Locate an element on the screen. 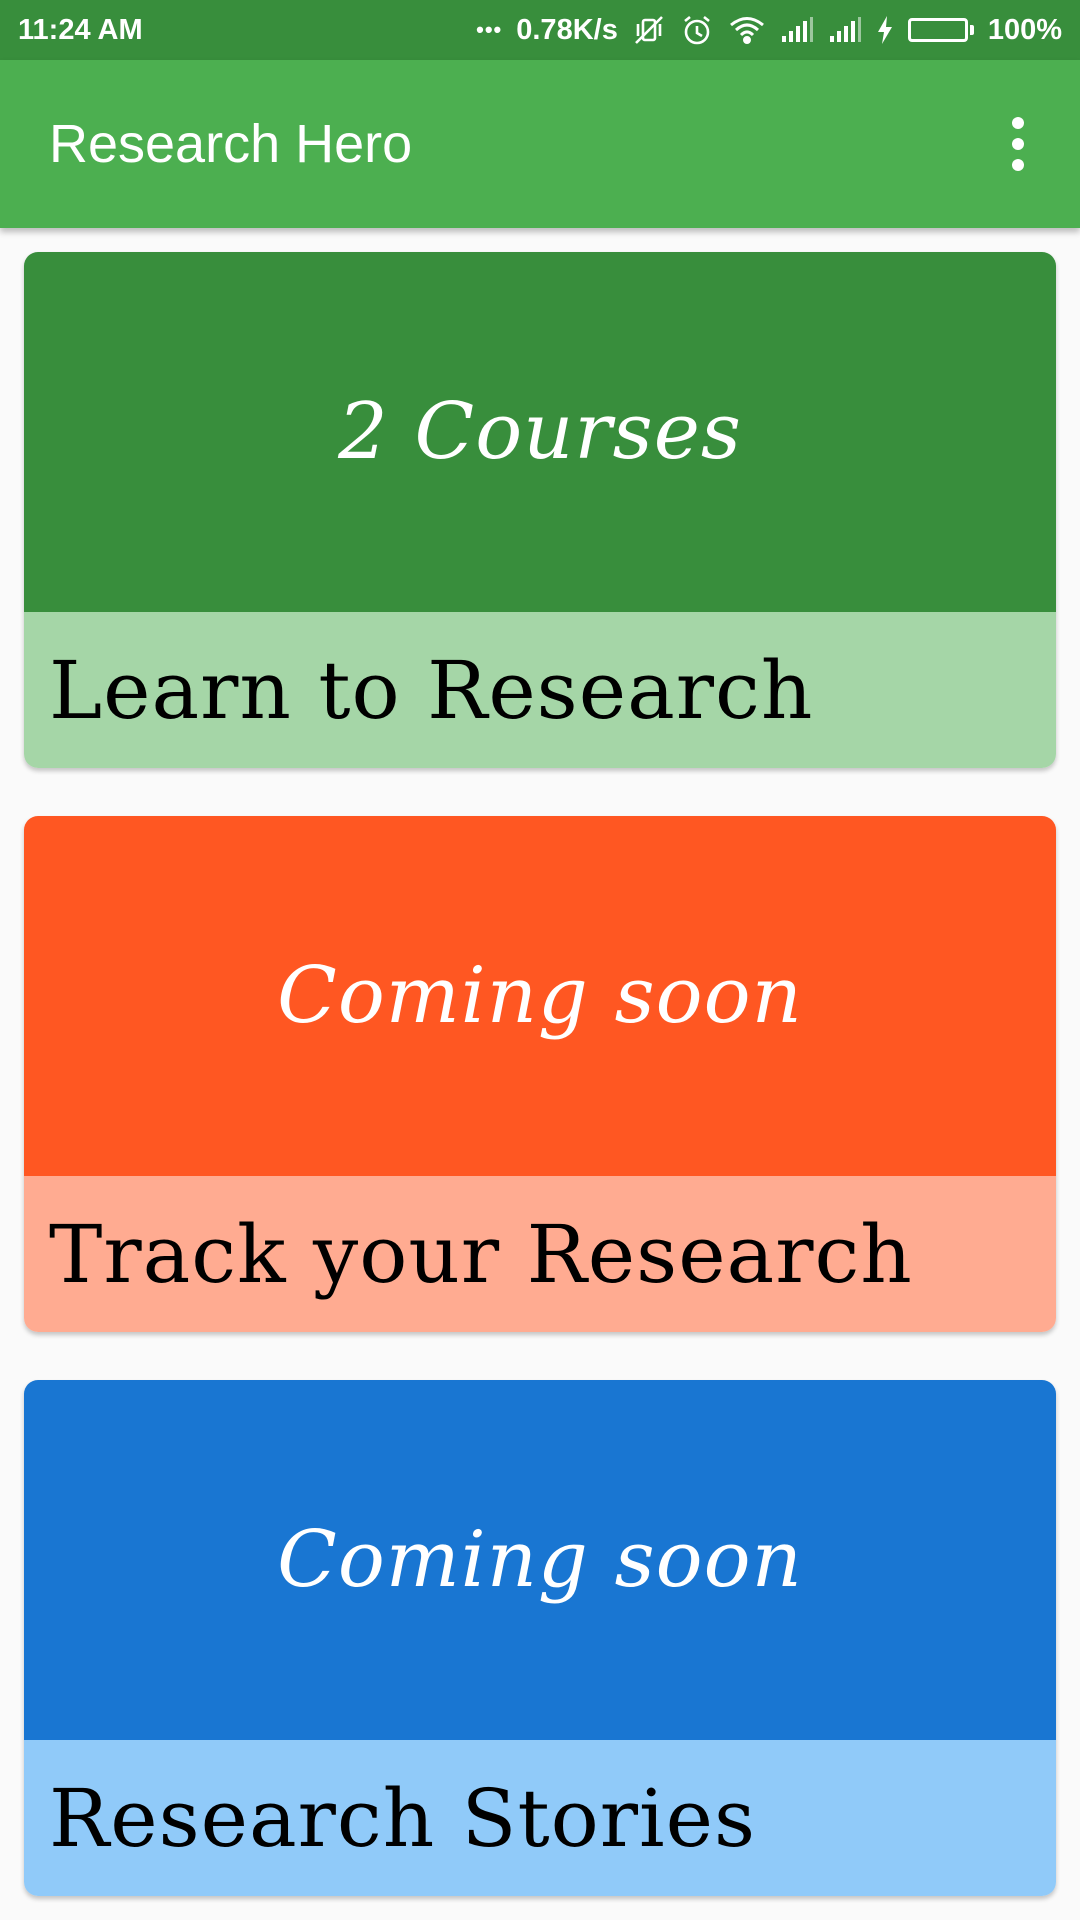  vibrate-off-icon is located at coordinates (649, 30).